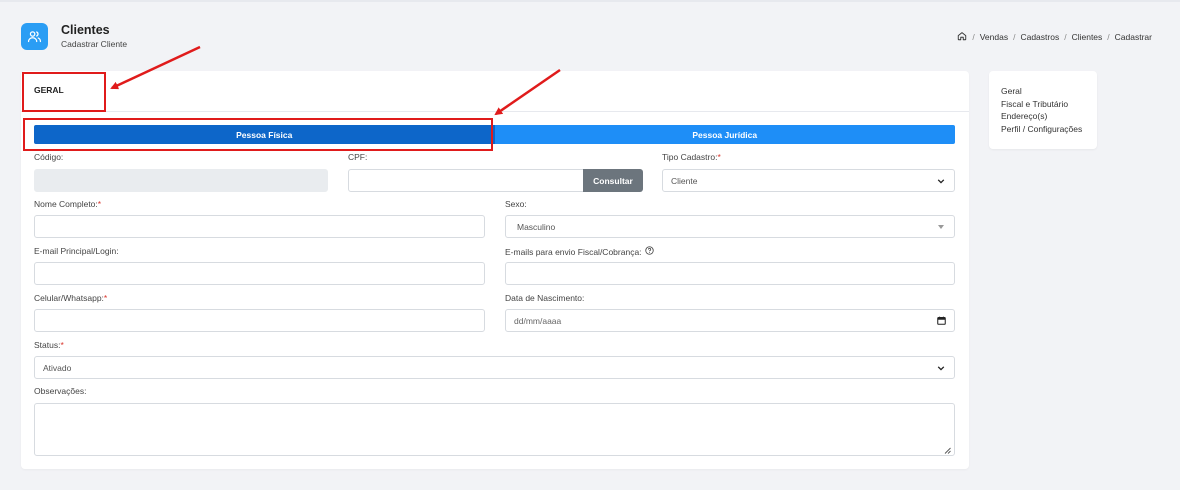  I want to click on breadcrumb-item-clientes: Clientes, so click(1087, 37).